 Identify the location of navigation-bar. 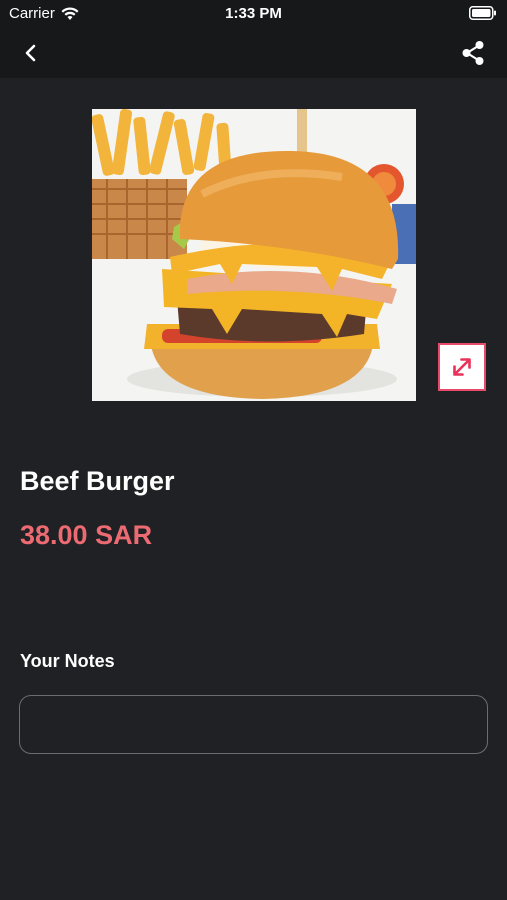
(253, 53).